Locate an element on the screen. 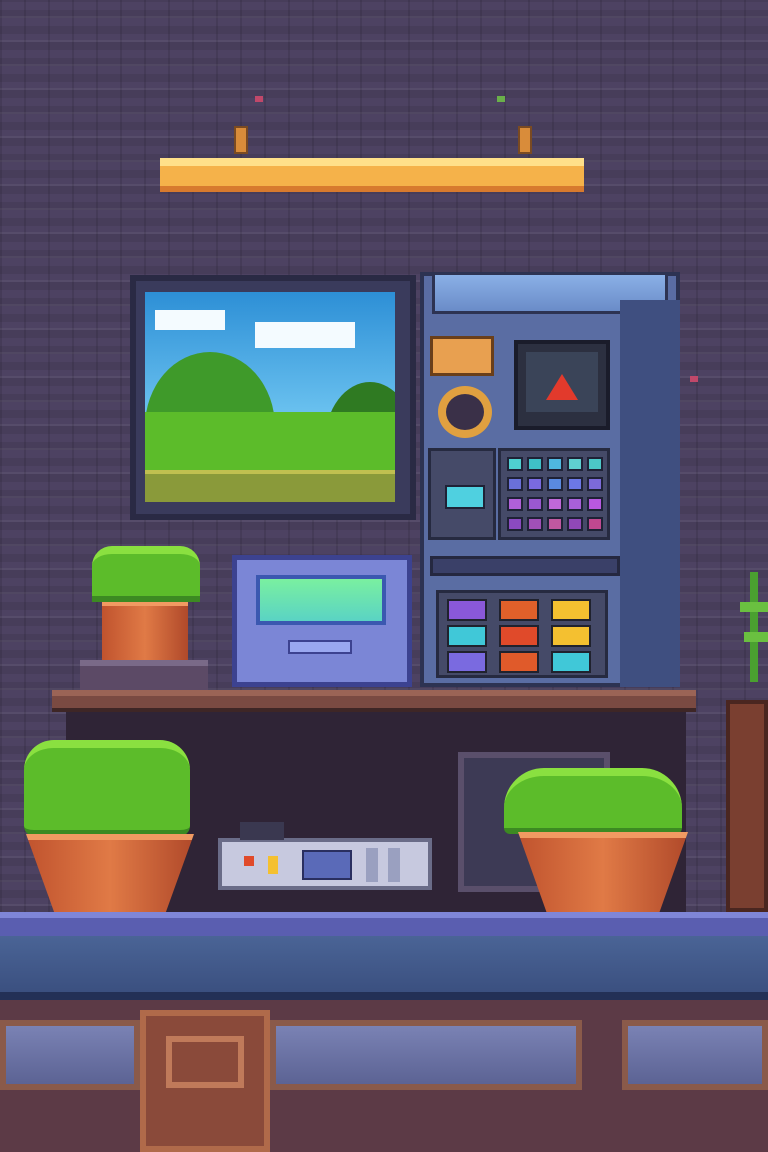 The image size is (768, 1152). machine-slot is located at coordinates (525, 566).